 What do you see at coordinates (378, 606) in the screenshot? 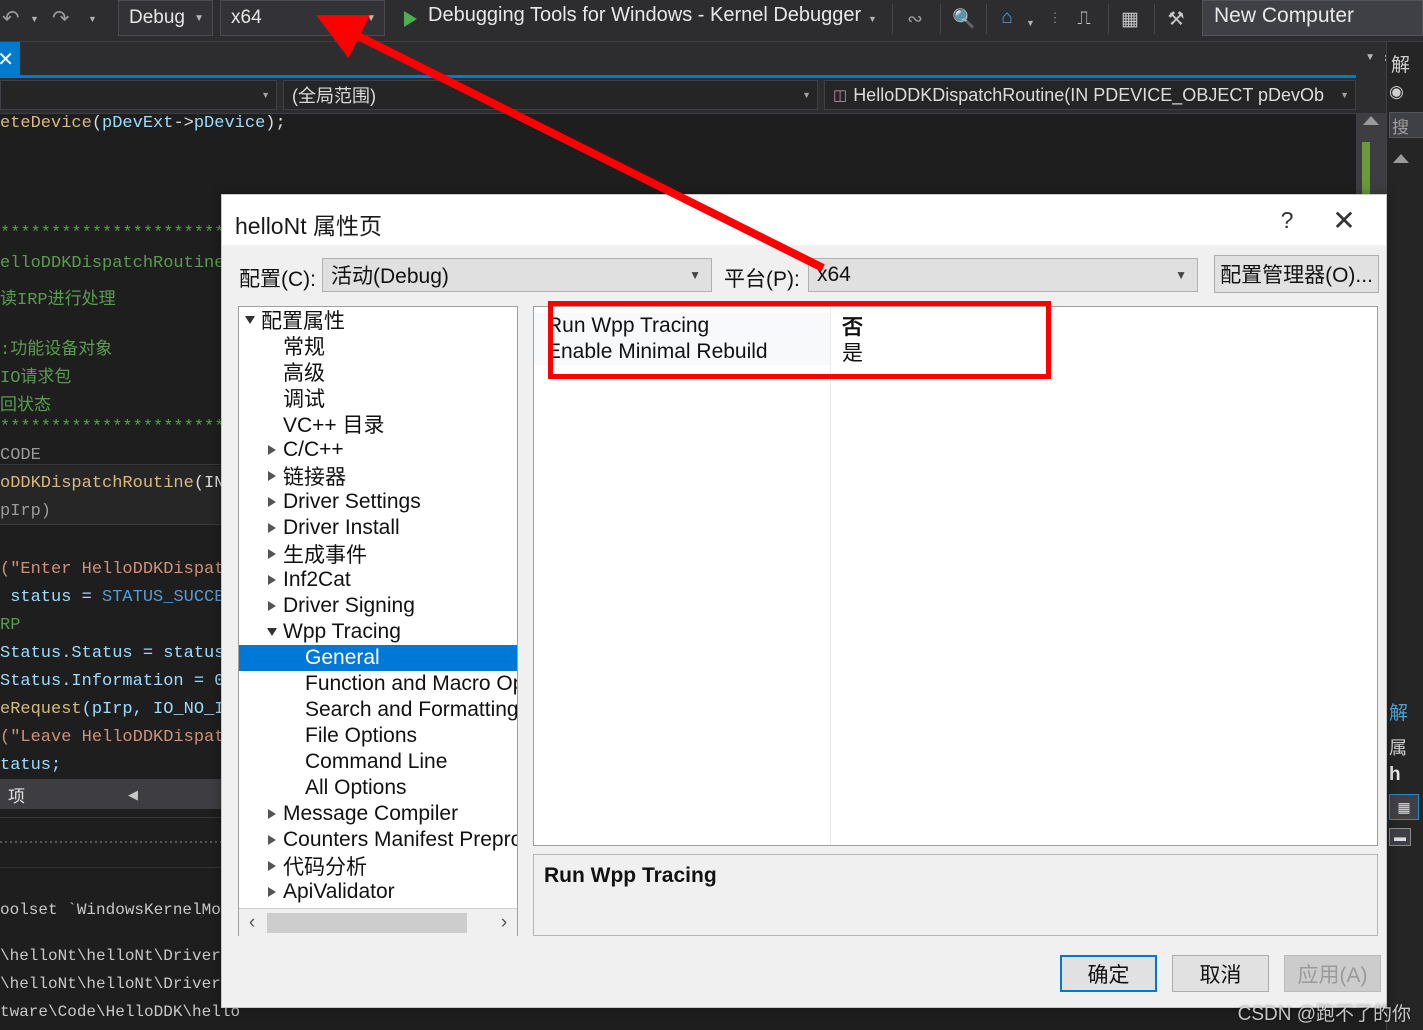
I see `tree-item-driver-signing: Driver Signing` at bounding box center [378, 606].